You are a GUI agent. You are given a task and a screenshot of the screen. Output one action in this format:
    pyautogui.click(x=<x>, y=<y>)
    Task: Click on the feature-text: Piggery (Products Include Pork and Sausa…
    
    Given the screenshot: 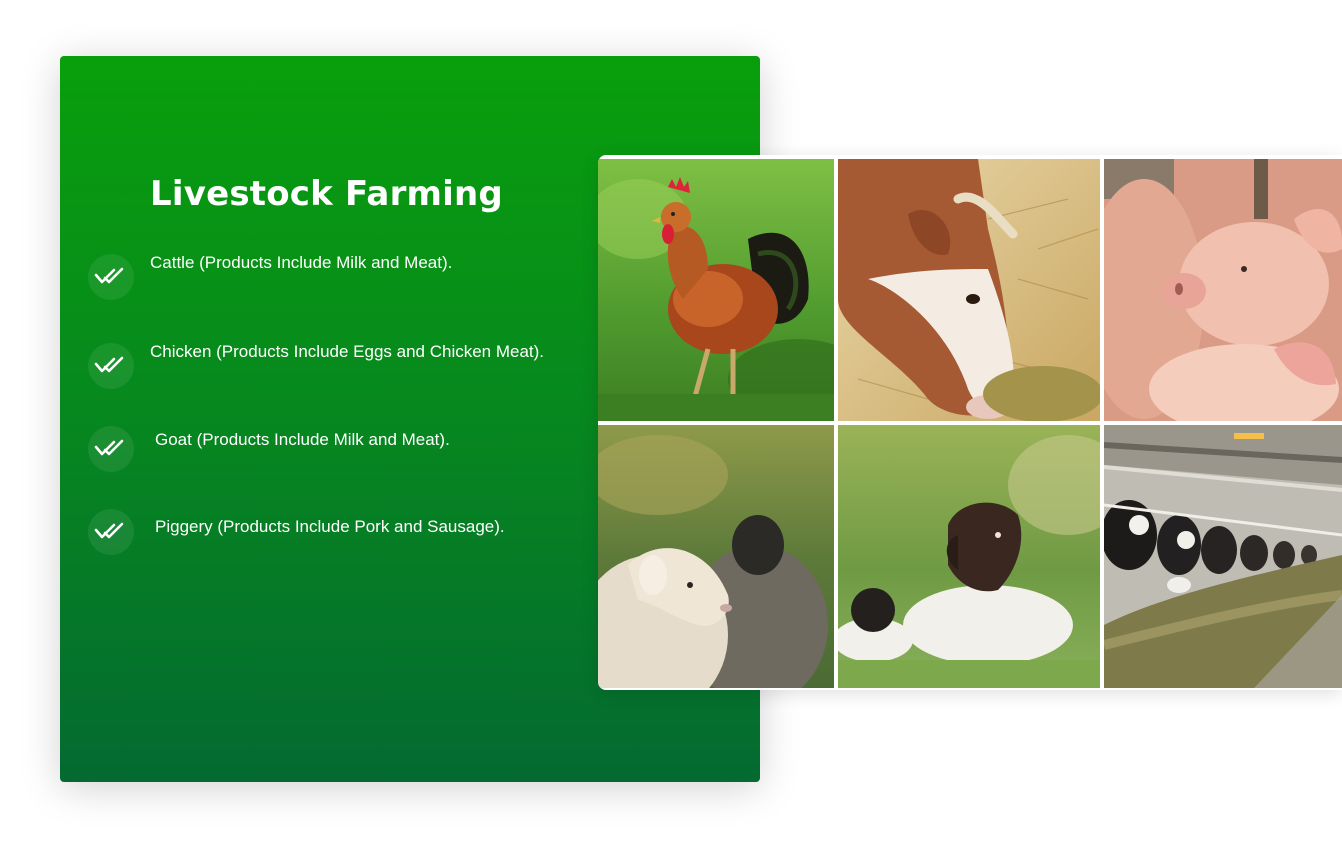 What is the action you would take?
    pyautogui.click(x=330, y=526)
    